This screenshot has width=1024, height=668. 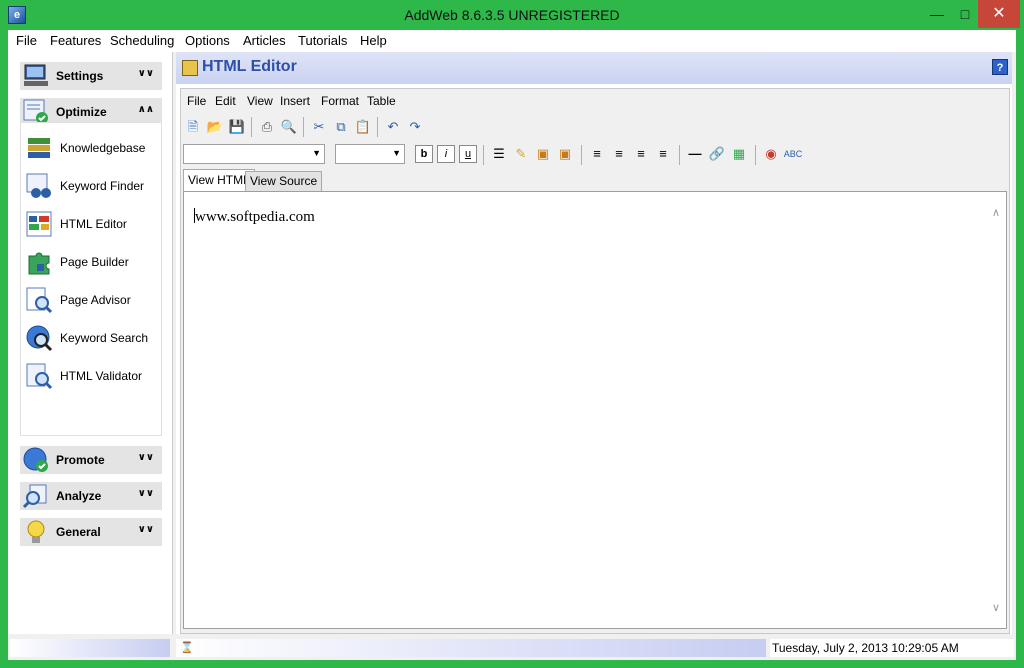 I want to click on editor-menu-table: Table, so click(x=381, y=101).